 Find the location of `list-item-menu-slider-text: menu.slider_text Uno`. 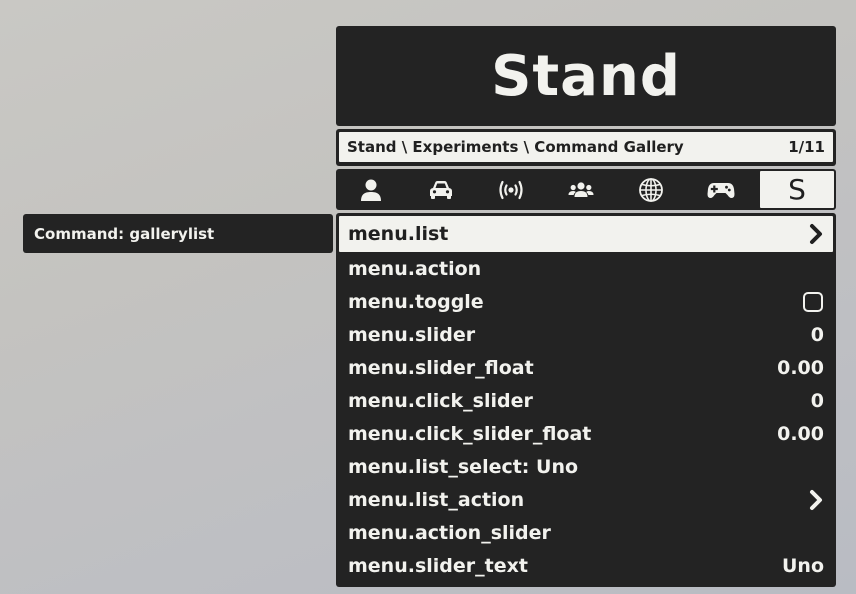

list-item-menu-slider-text: menu.slider_text Uno is located at coordinates (586, 565).